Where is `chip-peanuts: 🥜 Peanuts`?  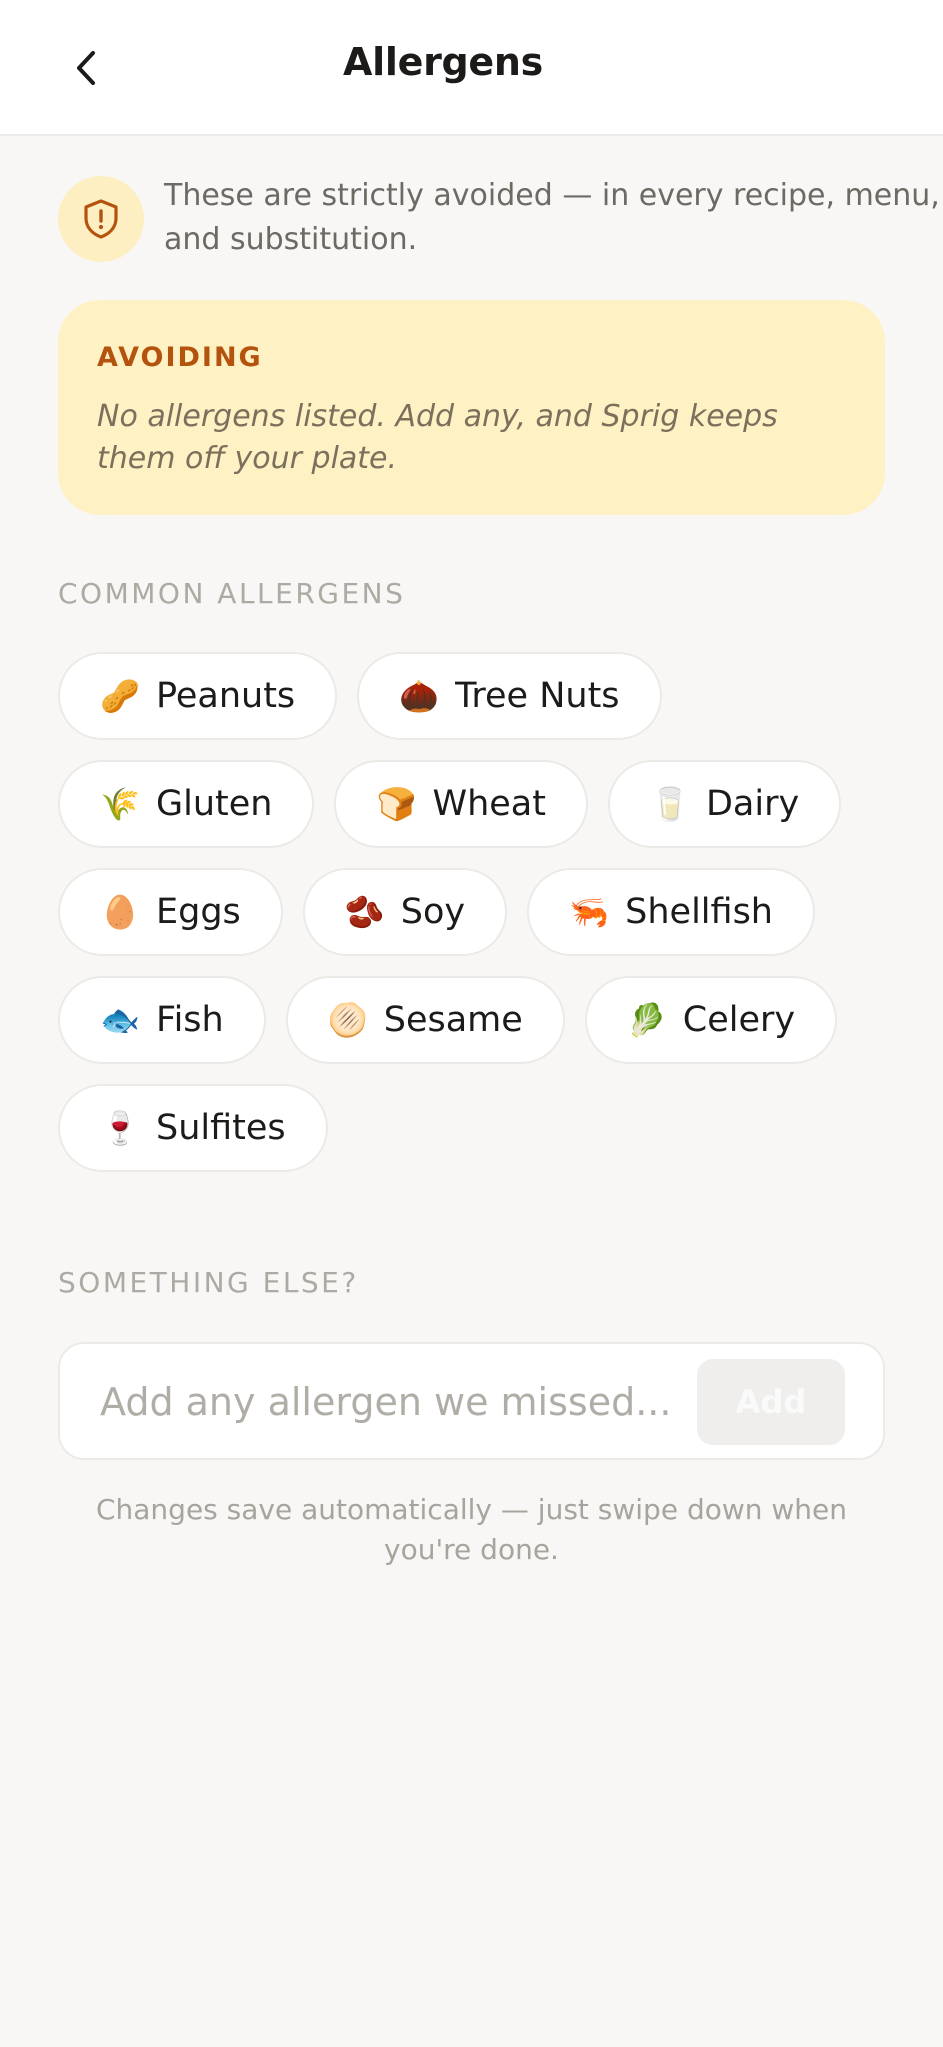 chip-peanuts: 🥜 Peanuts is located at coordinates (198, 696).